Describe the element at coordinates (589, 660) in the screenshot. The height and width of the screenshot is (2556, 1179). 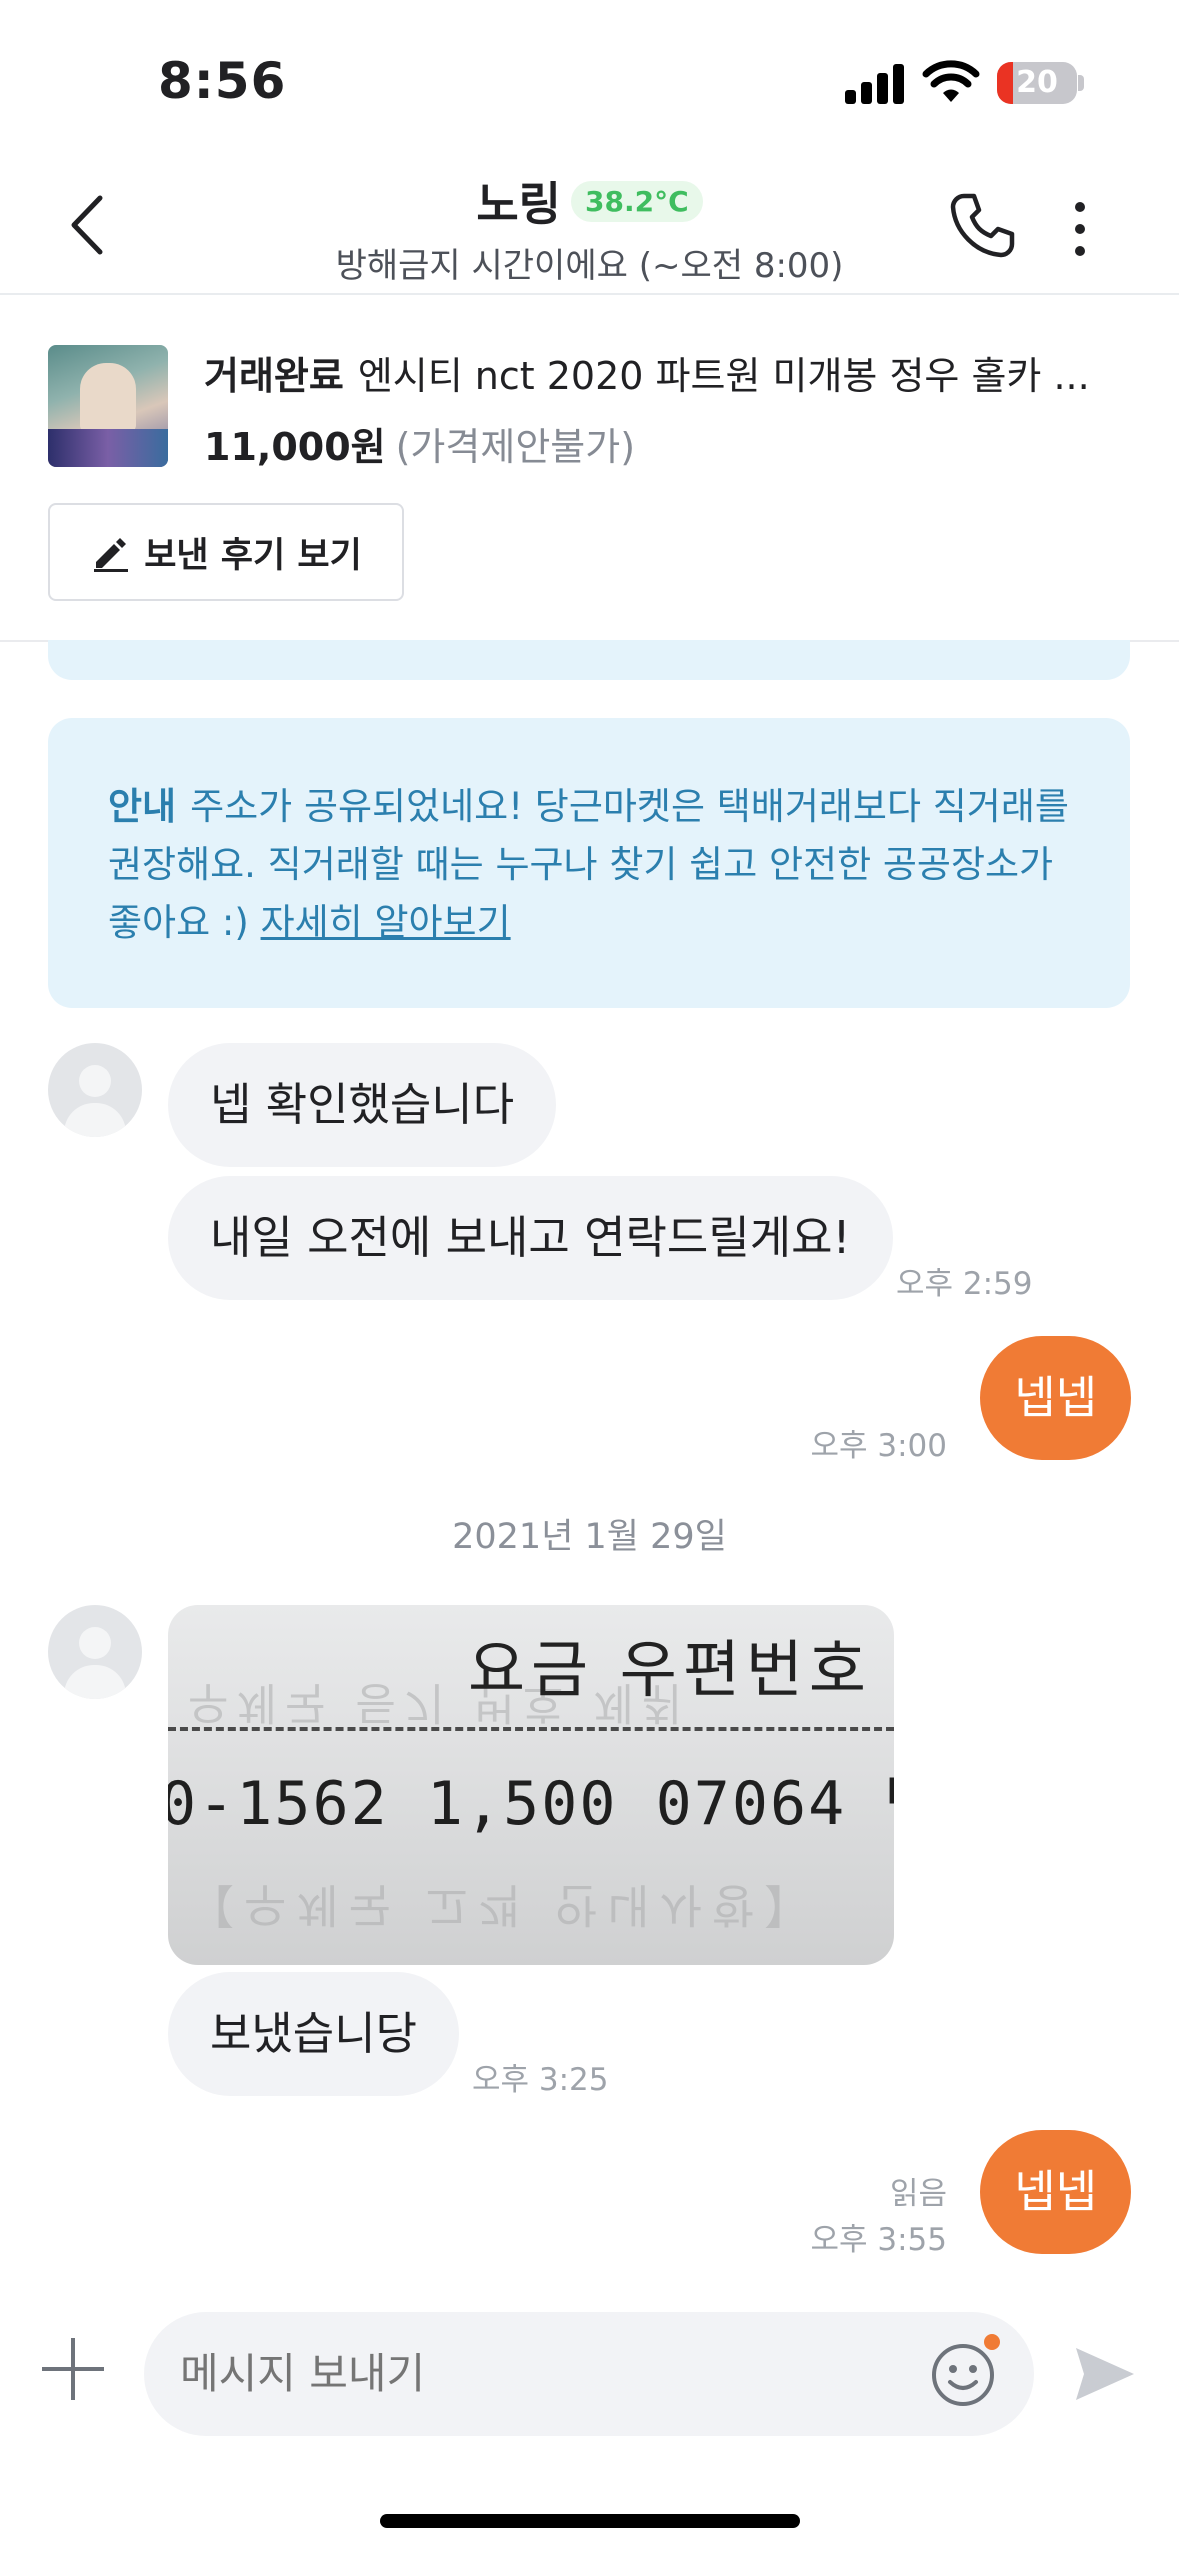
I see `previous-notice-bottom` at that location.